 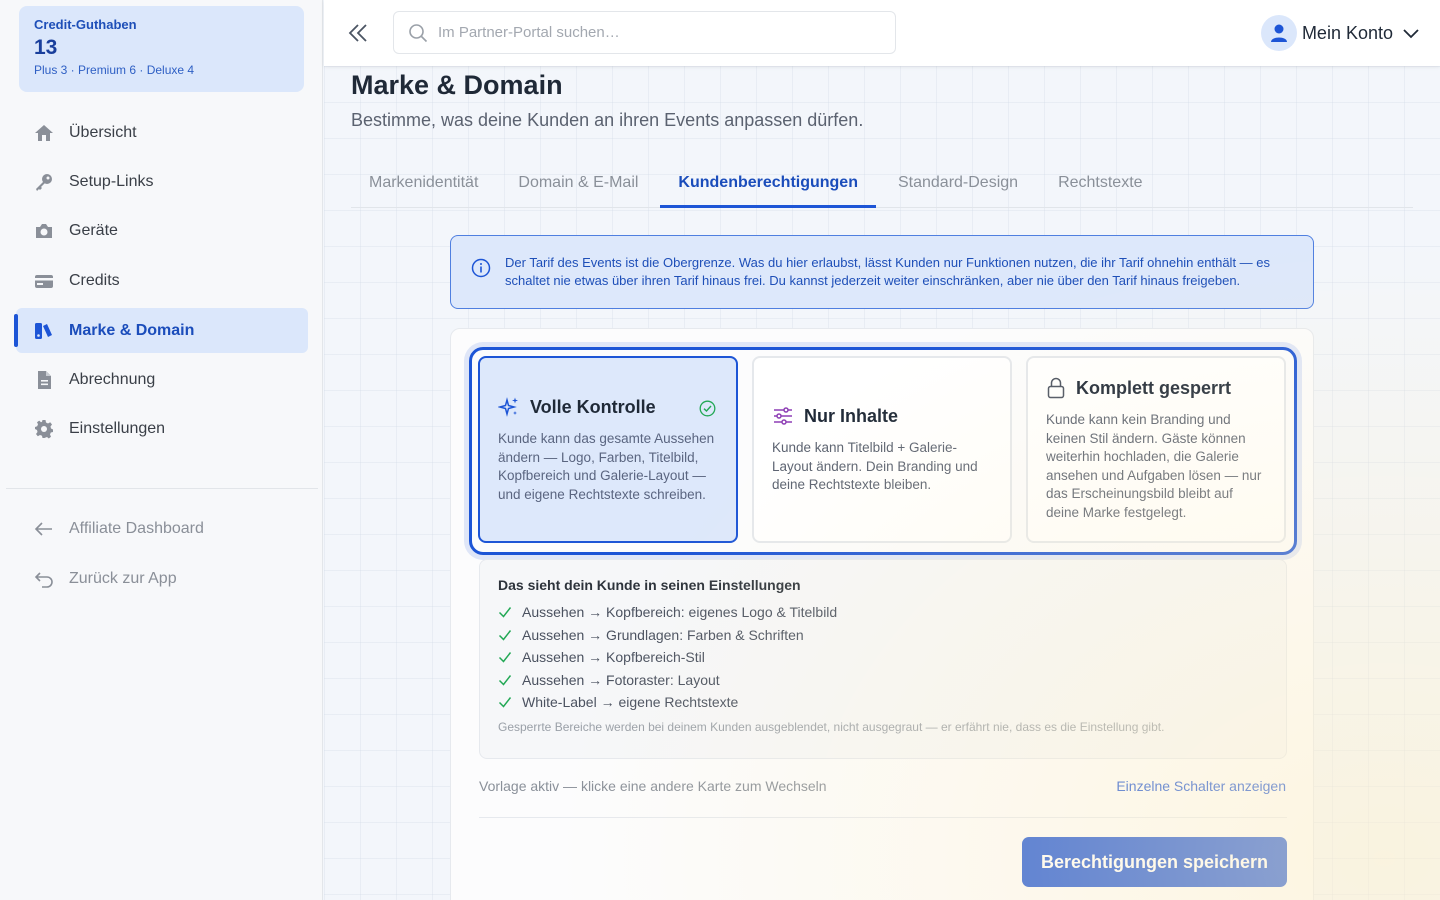 What do you see at coordinates (707, 408) in the screenshot?
I see `check-circle-icon` at bounding box center [707, 408].